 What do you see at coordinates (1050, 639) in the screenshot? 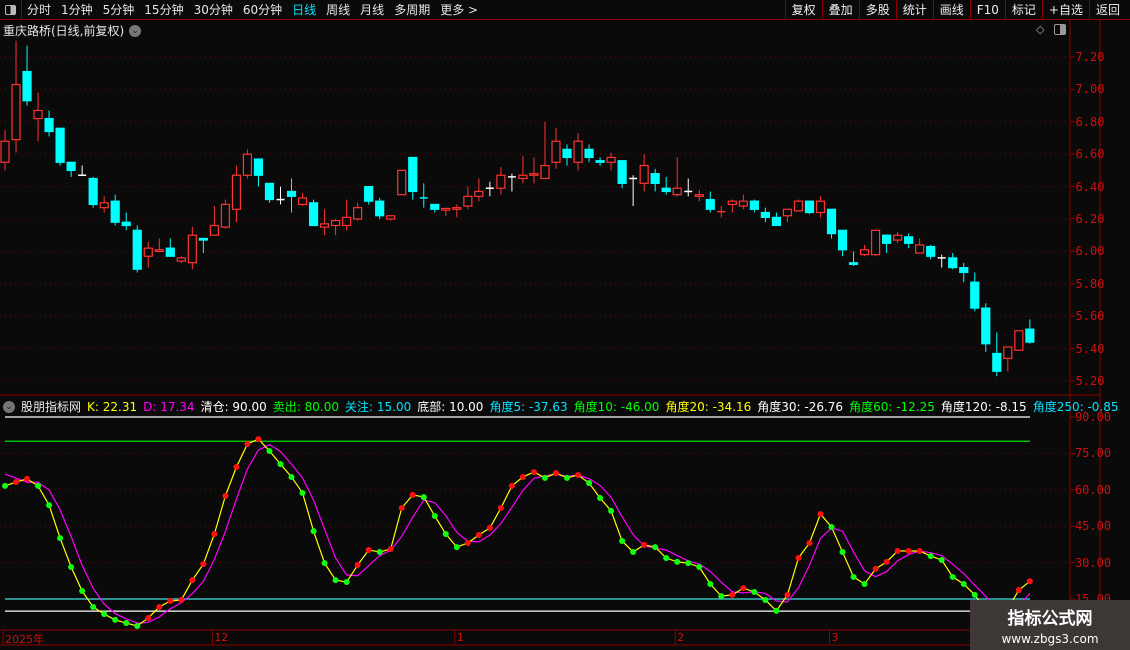
I see `watermark-url: www.zbgs3.com` at bounding box center [1050, 639].